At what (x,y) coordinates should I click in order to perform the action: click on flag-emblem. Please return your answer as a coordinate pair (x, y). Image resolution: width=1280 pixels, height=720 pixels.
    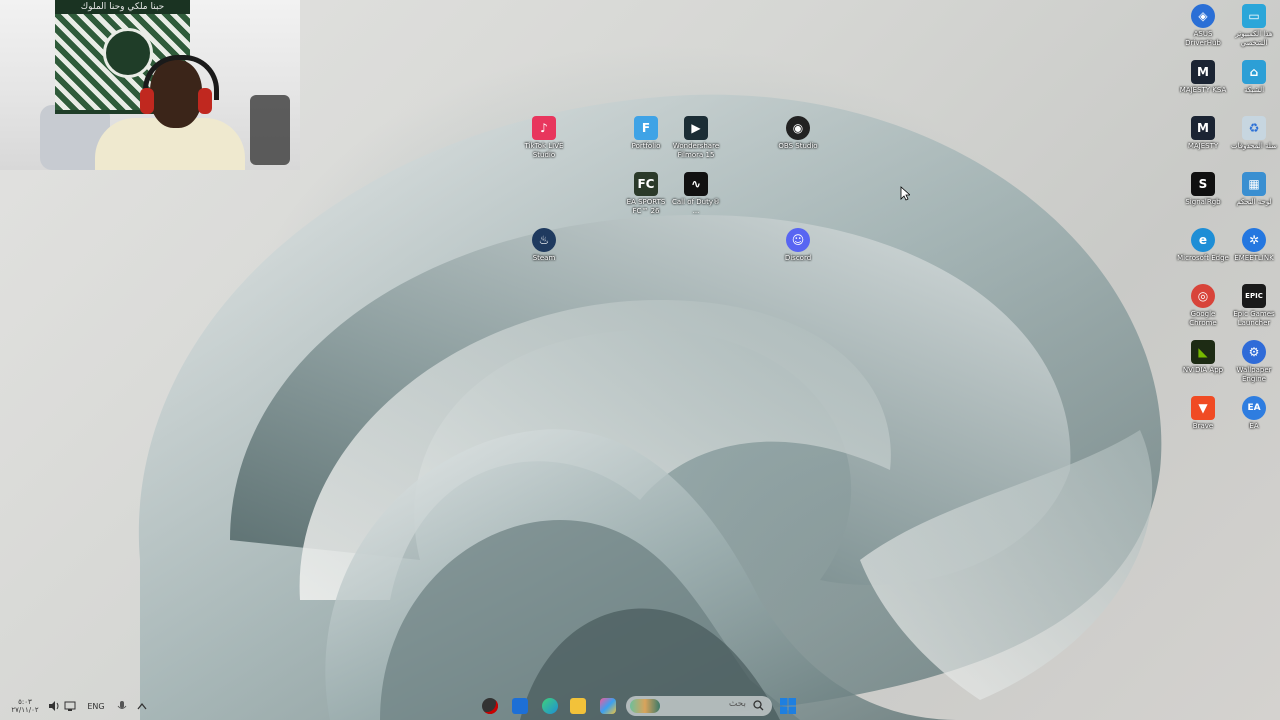
    Looking at the image, I should click on (128, 53).